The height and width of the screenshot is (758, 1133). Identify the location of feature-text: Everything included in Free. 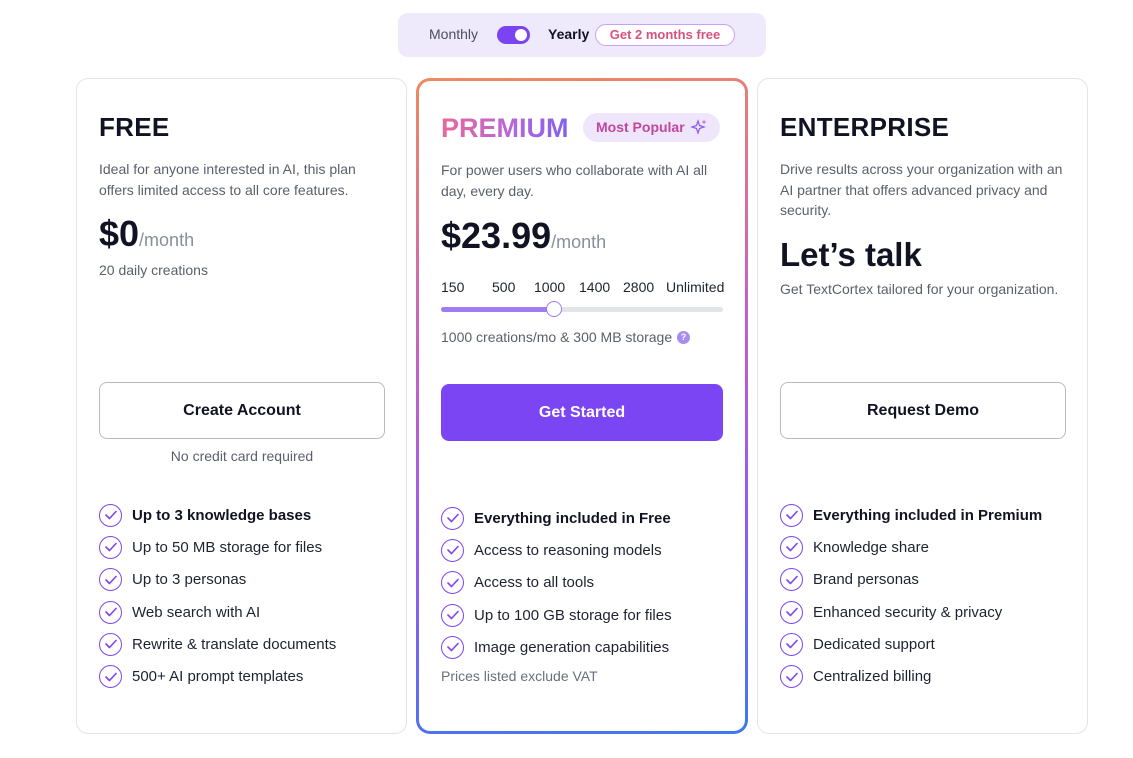
(572, 518).